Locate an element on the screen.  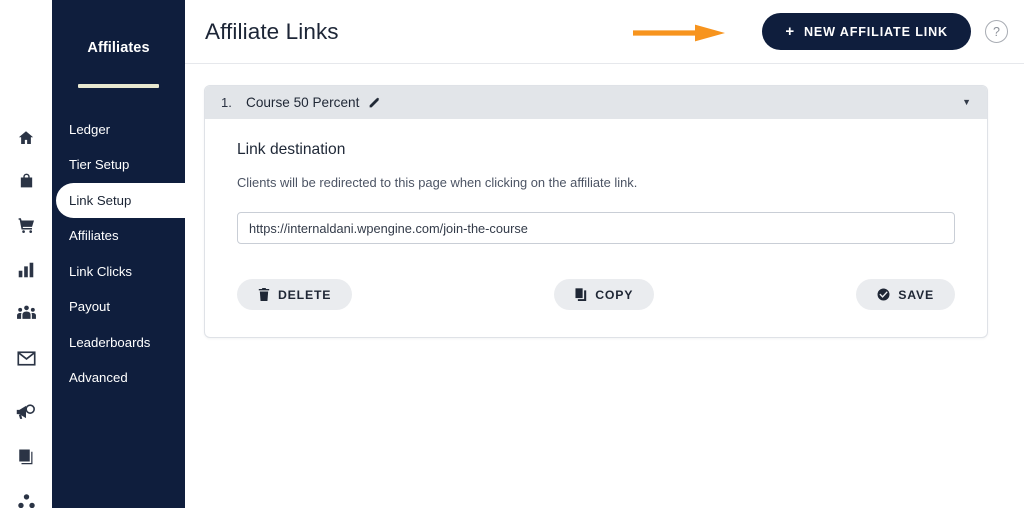
chevron-down-icon: ▼ is located at coordinates (966, 102).